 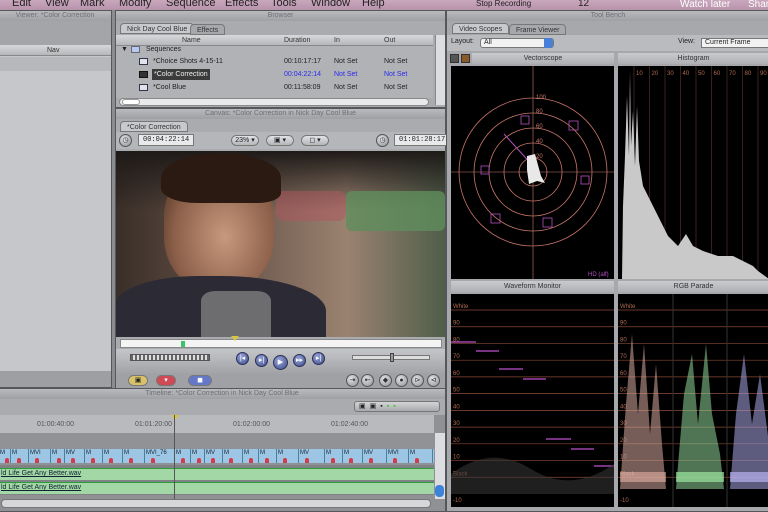 What do you see at coordinates (125, 140) in the screenshot?
I see `duration-clock-icon: ◷` at bounding box center [125, 140].